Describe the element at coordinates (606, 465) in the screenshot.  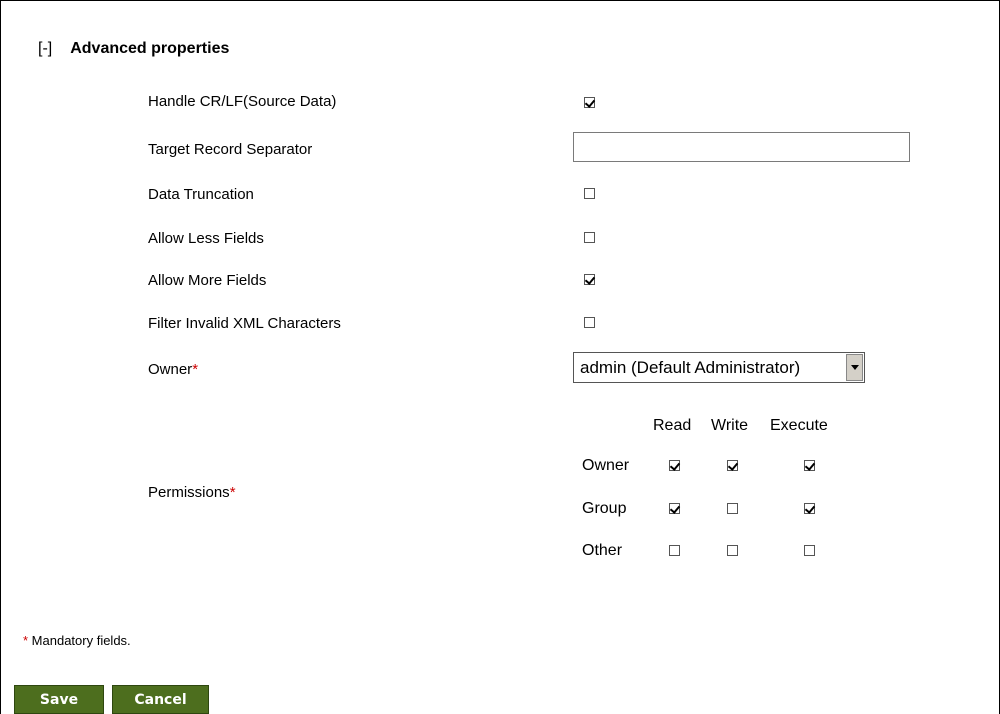
I see `permissions-row-owner: Owner` at that location.